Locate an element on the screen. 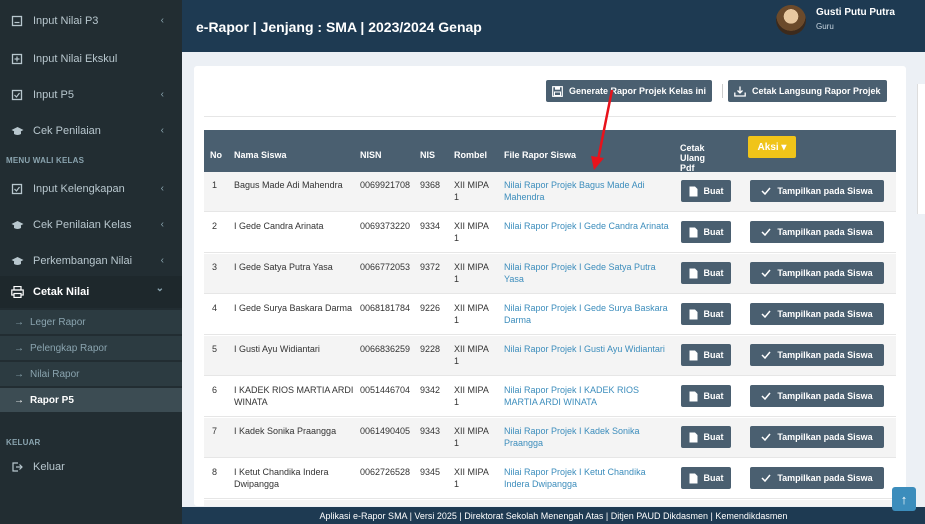 This screenshot has height=524, width=925. cell-nisn: 0068181784 is located at coordinates (385, 308).